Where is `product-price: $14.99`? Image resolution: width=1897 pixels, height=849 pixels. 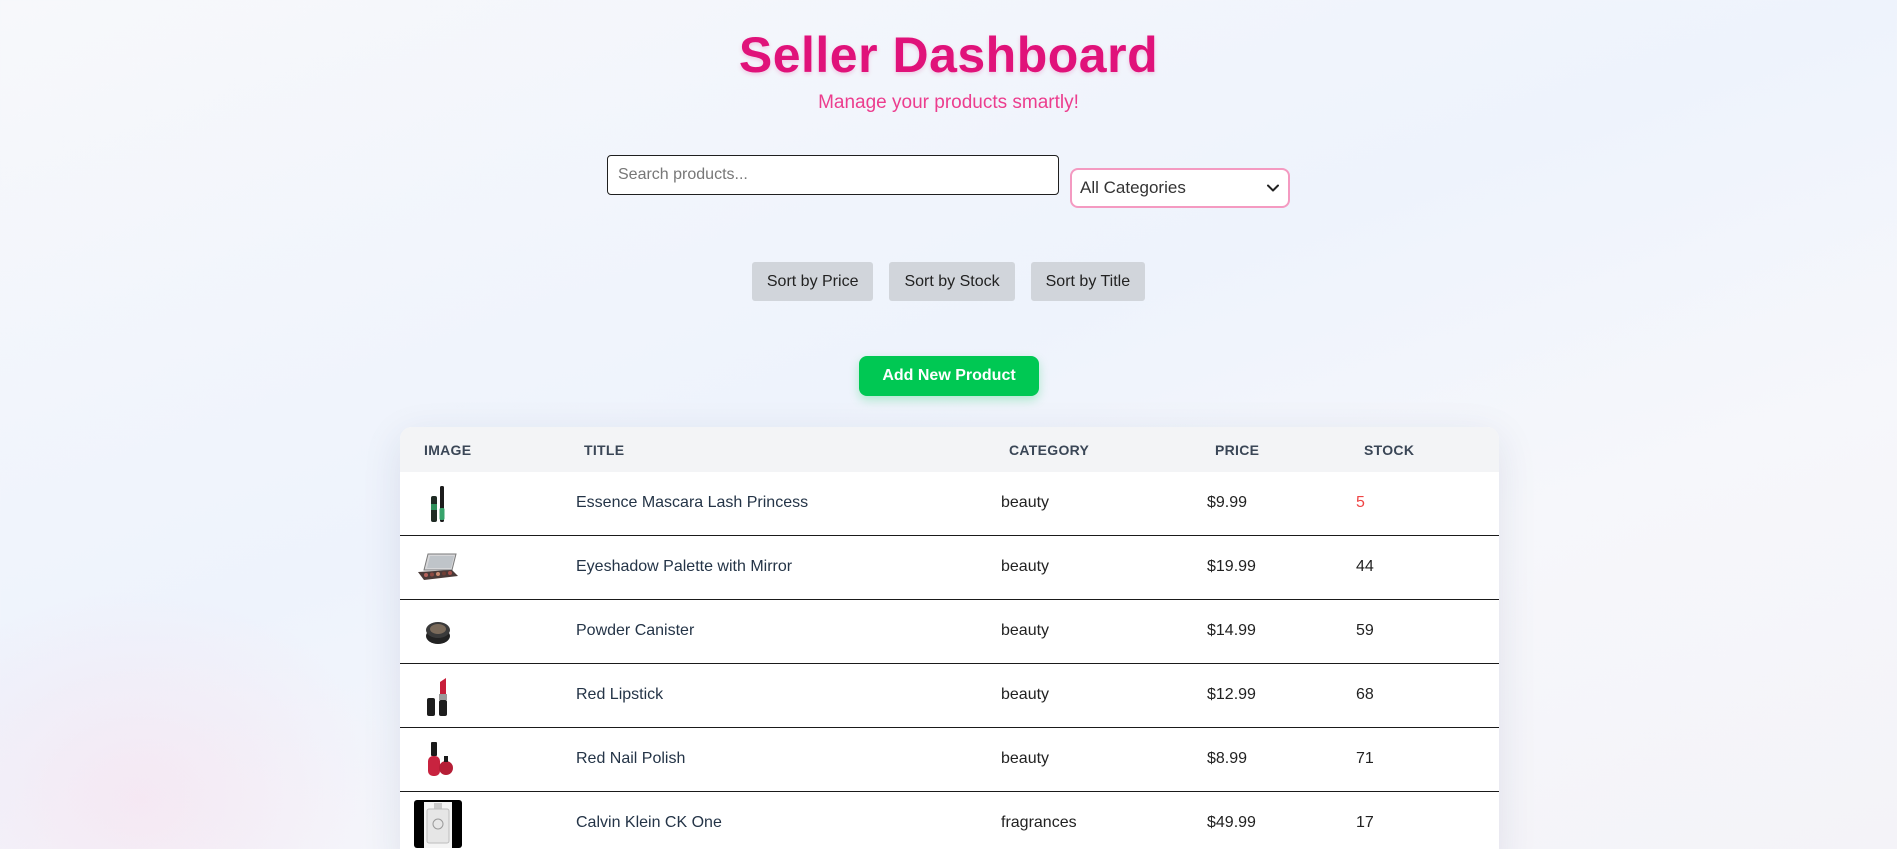 product-price: $14.99 is located at coordinates (1231, 630).